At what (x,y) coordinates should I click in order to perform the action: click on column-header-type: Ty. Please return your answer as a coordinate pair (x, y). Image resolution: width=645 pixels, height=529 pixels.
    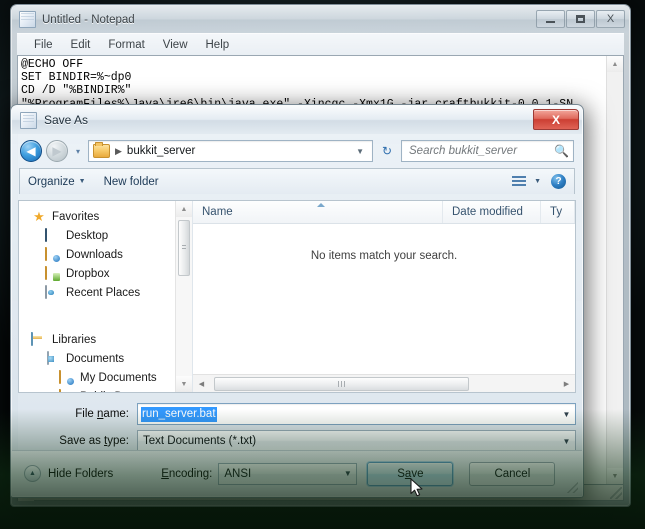
    Looking at the image, I should click on (558, 212).